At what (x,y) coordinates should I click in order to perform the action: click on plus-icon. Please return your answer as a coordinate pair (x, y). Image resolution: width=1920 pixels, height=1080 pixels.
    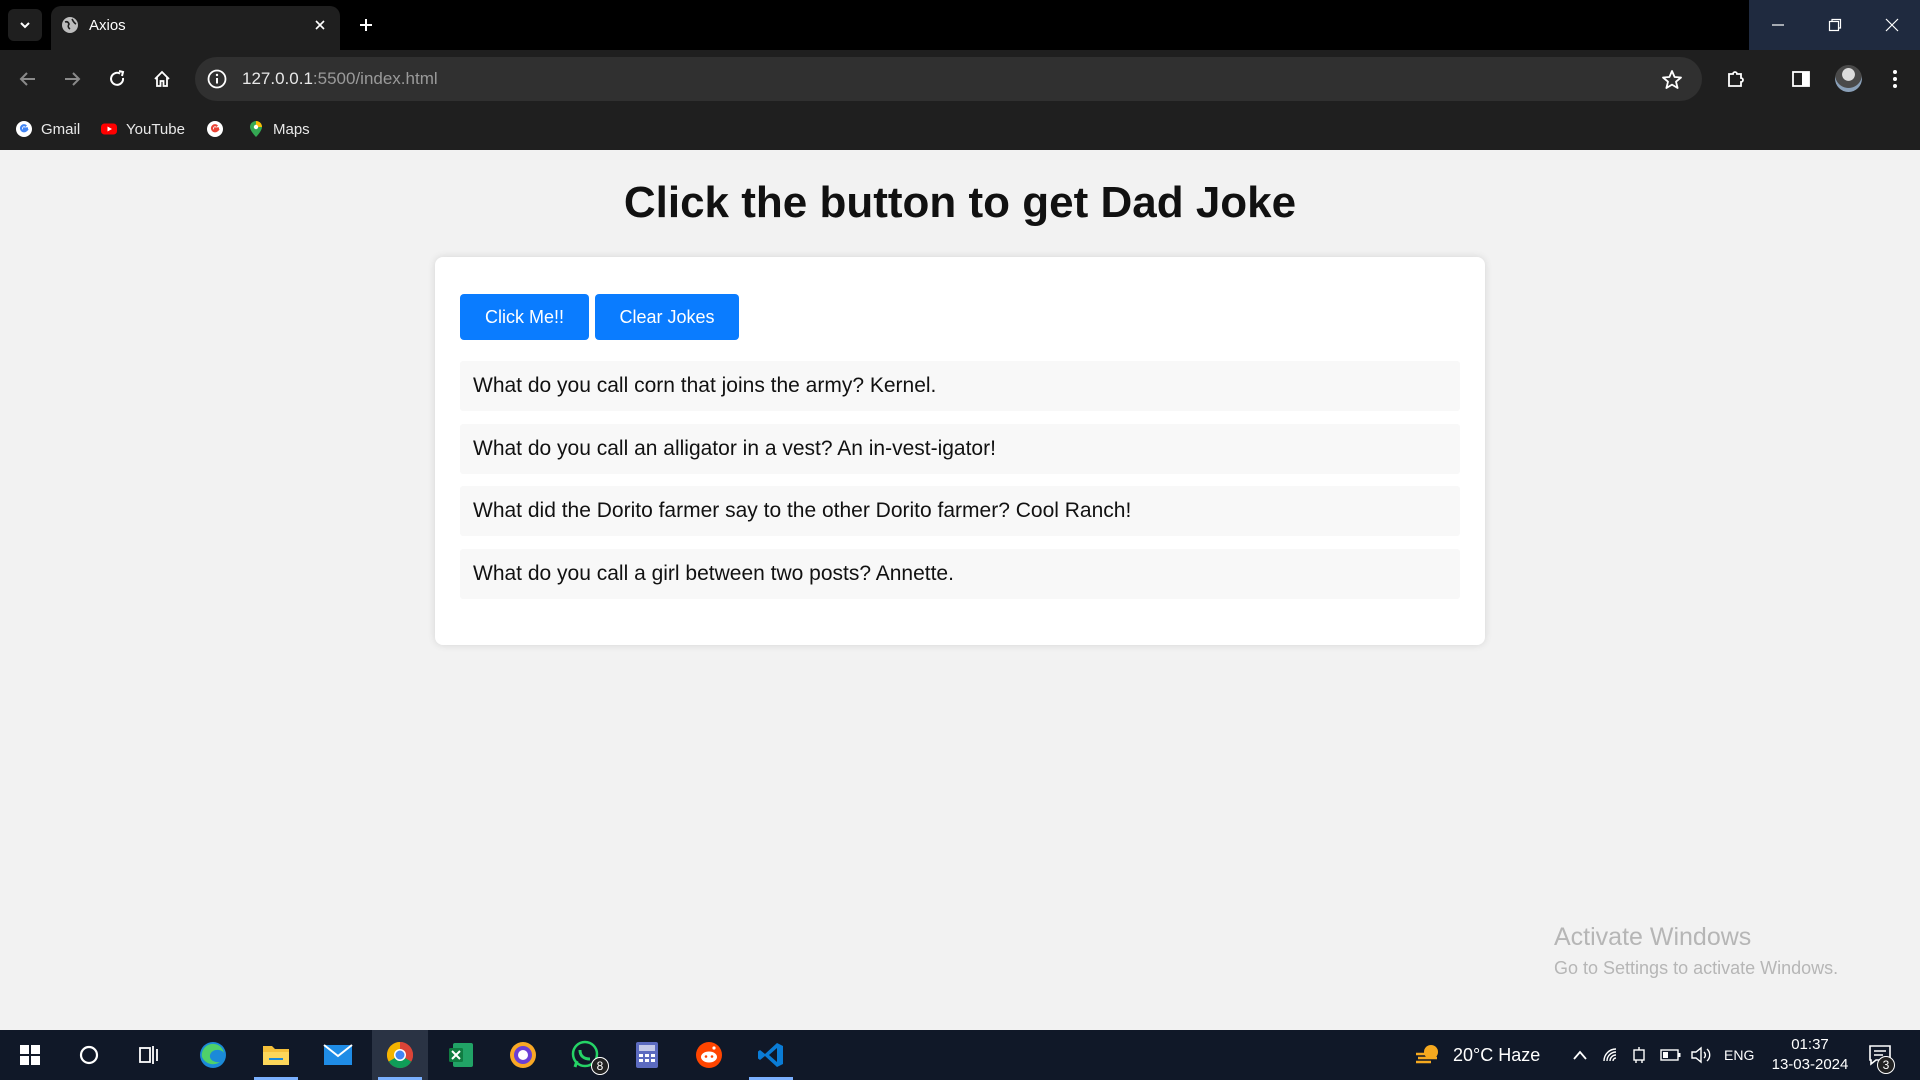
    Looking at the image, I should click on (366, 25).